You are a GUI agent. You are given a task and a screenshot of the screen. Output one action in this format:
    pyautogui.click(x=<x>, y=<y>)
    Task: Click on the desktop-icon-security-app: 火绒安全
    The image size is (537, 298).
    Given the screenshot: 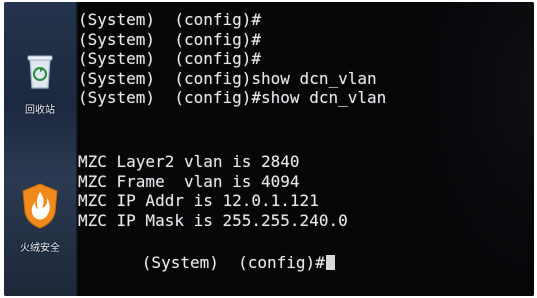 What is the action you would take?
    pyautogui.click(x=40, y=218)
    